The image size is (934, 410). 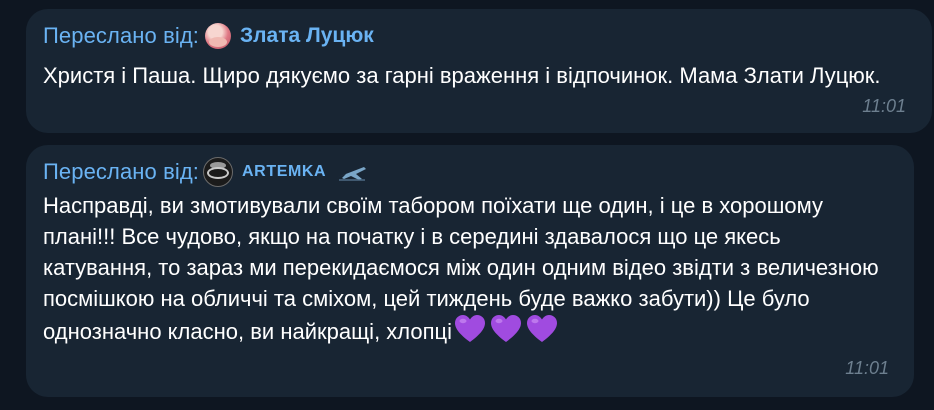 I want to click on forward-header: Переслано від: Злата Луцюк, so click(x=208, y=36).